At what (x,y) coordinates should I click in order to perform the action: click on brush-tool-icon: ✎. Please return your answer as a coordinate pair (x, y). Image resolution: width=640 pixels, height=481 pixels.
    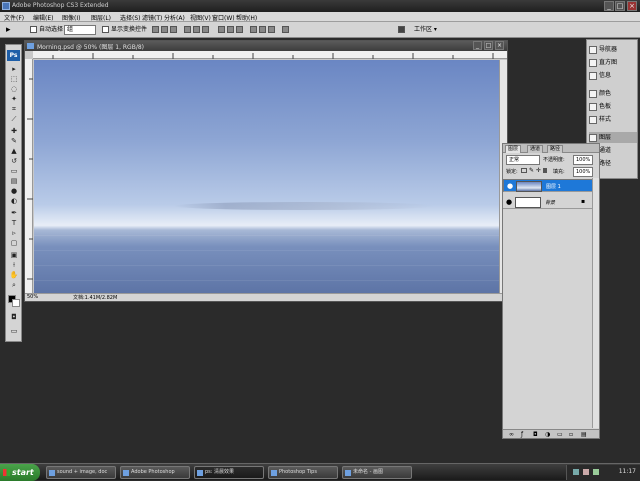
    Looking at the image, I should click on (14, 141).